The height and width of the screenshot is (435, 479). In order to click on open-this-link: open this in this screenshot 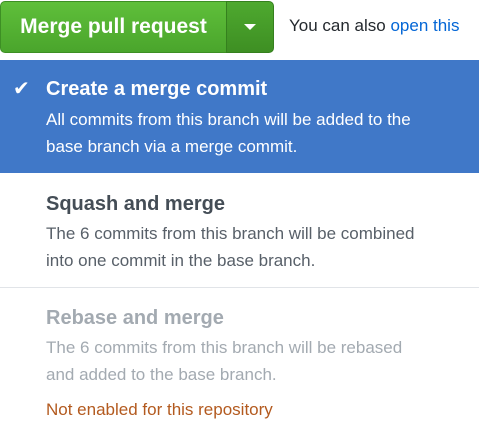, I will do `click(424, 25)`.